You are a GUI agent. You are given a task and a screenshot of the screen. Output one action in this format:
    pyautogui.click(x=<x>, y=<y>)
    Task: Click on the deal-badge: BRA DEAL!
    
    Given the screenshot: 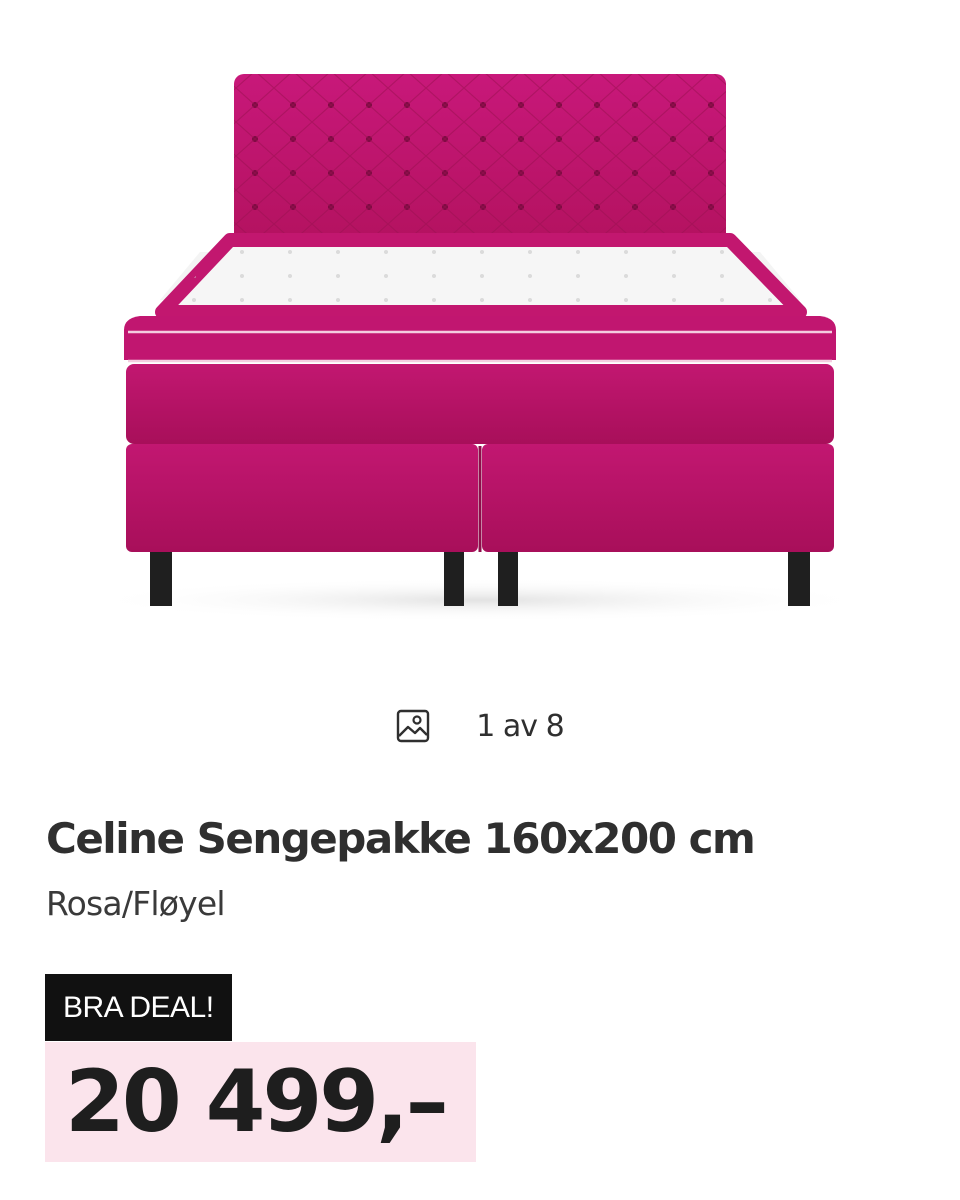 What is the action you would take?
    pyautogui.click(x=138, y=1007)
    